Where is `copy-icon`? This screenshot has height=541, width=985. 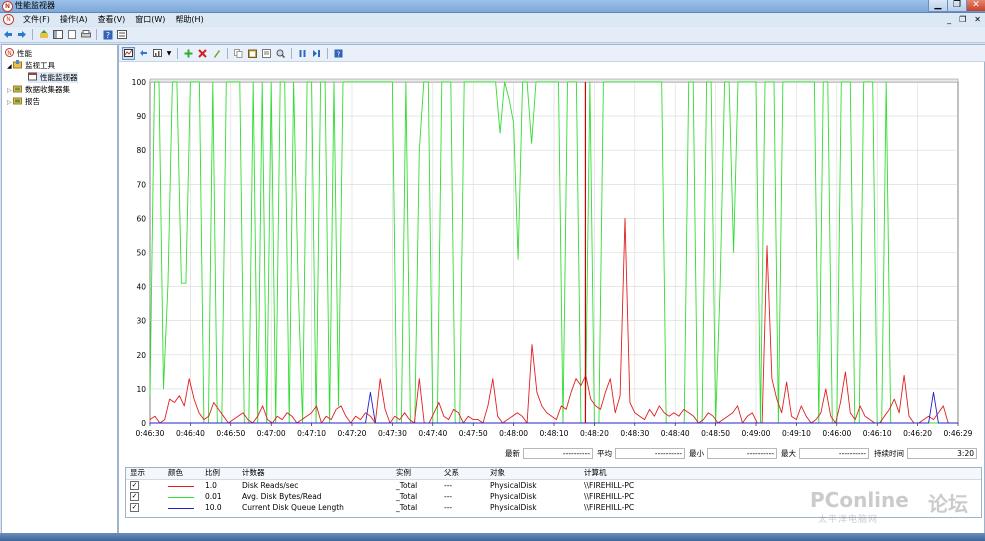 copy-icon is located at coordinates (238, 53).